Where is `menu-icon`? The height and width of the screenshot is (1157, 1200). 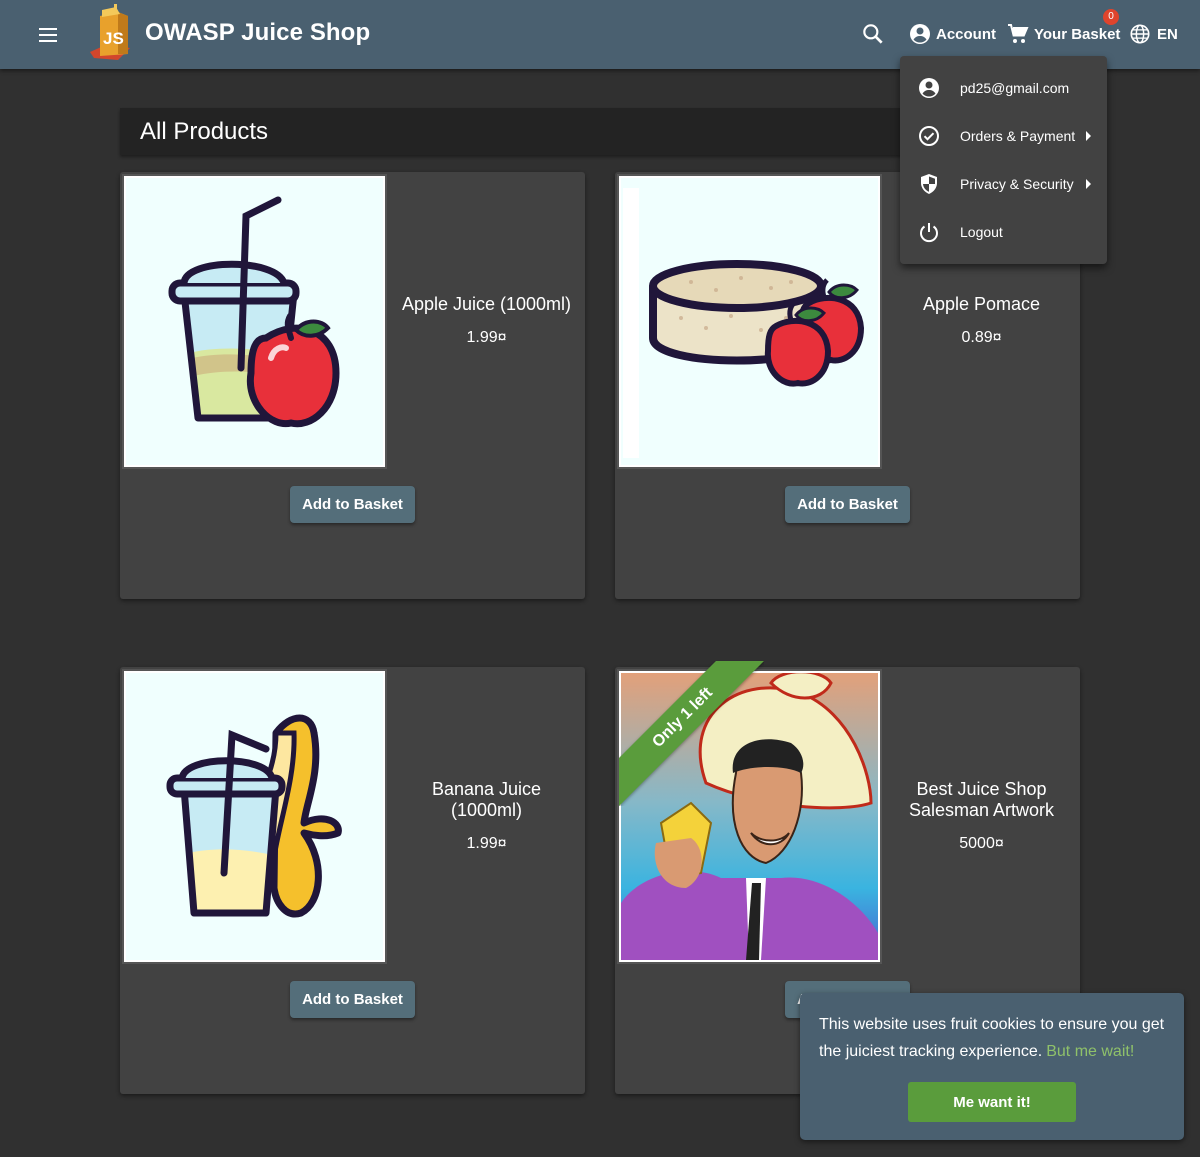
menu-icon is located at coordinates (48, 35).